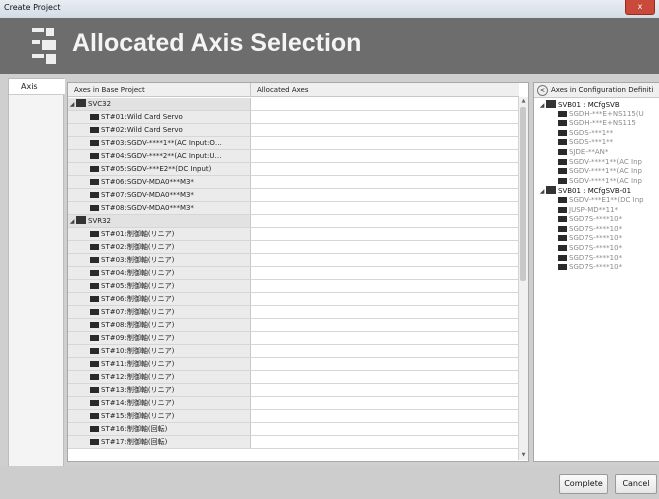 The height and width of the screenshot is (499, 659). I want to click on base-axis-cell: ST#14:制御軸(リニア), so click(159, 403).